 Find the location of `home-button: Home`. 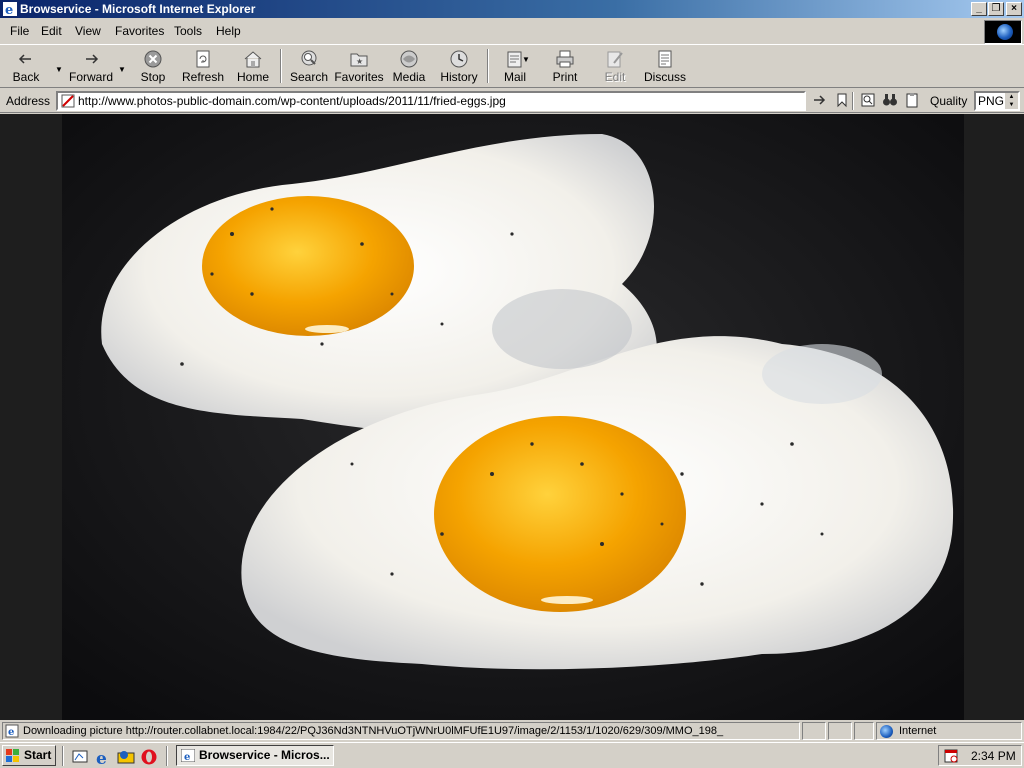

home-button: Home is located at coordinates (253, 66).